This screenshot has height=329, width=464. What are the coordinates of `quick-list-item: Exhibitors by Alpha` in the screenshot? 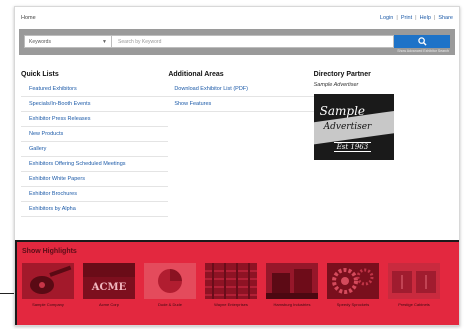 It's located at (95, 209).